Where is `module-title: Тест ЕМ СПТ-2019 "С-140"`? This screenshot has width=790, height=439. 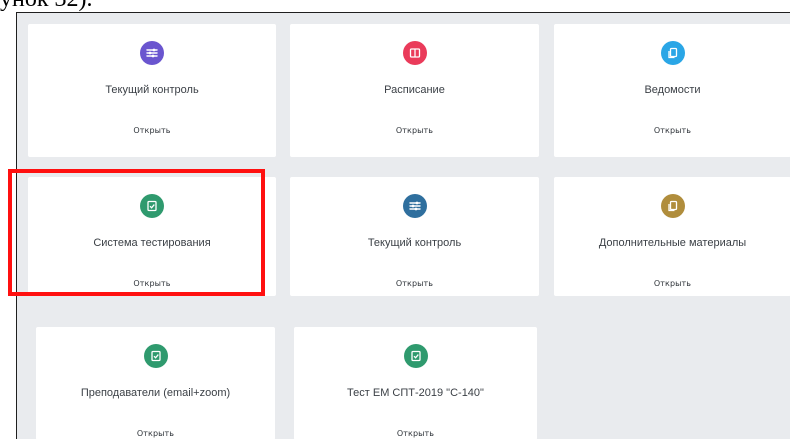
module-title: Тест ЕМ СПТ-2019 "С-140" is located at coordinates (415, 393).